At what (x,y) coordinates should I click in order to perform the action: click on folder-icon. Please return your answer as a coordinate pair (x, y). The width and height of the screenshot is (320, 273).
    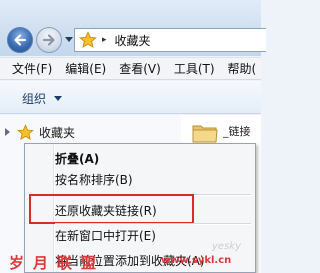
    Looking at the image, I should click on (205, 133).